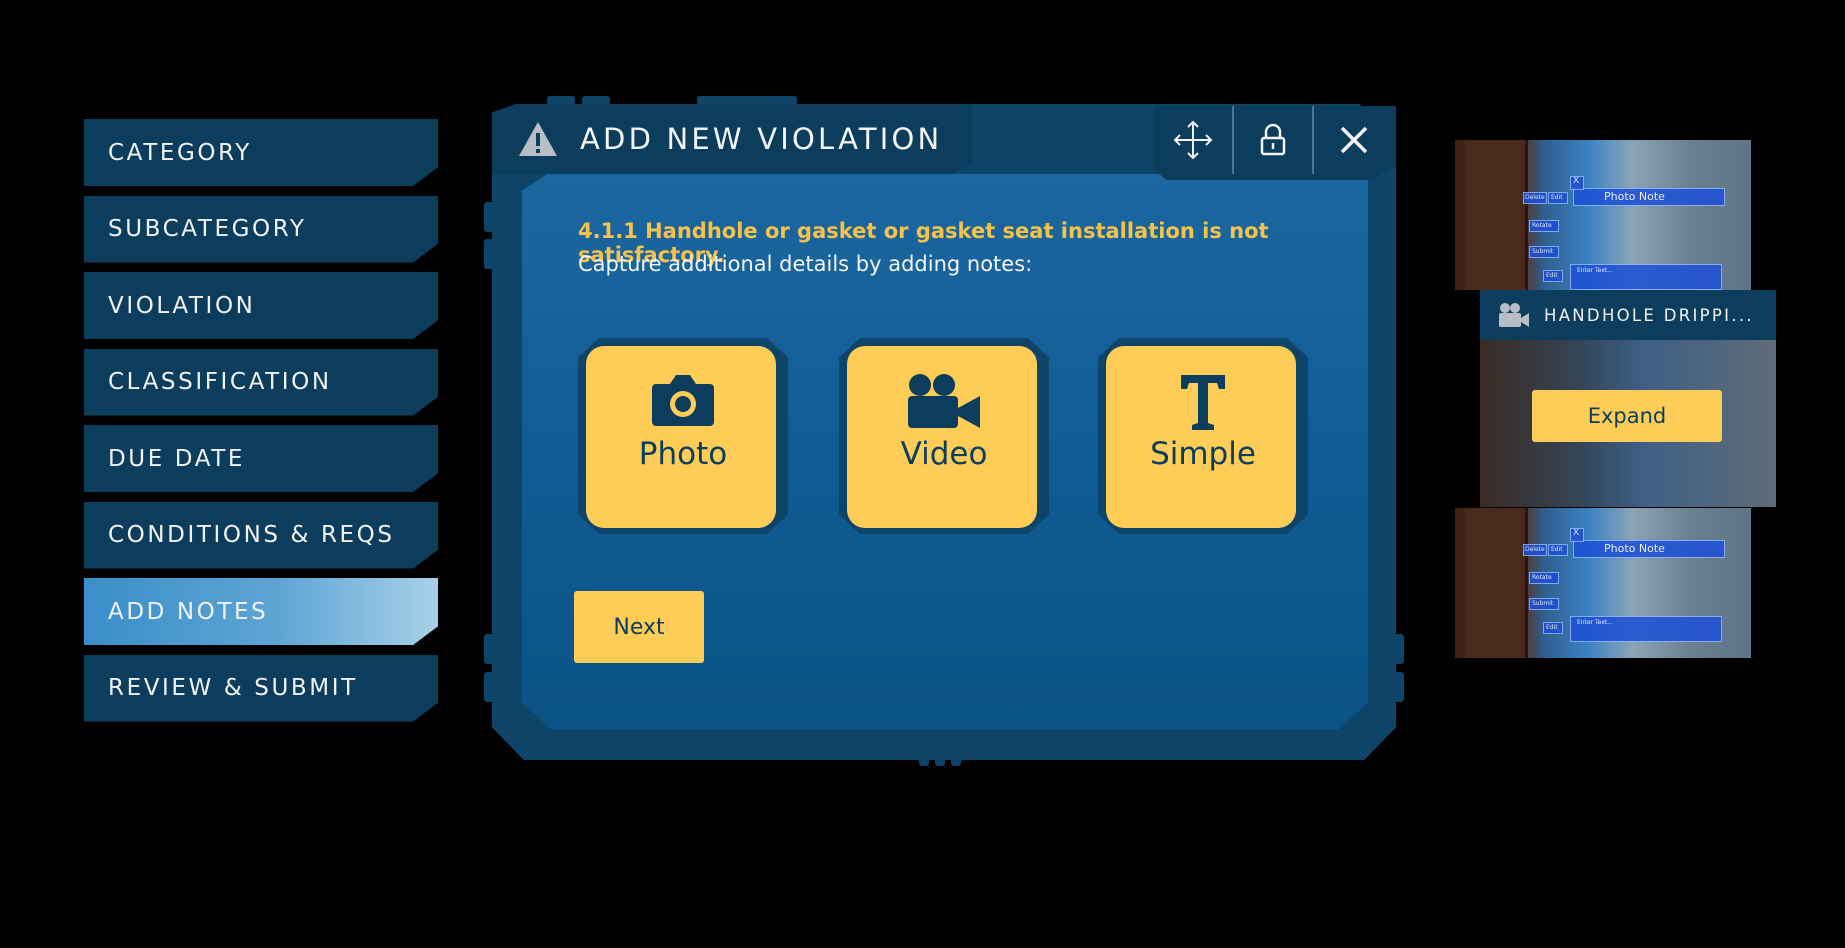 This screenshot has height=948, width=1845. Describe the element at coordinates (261, 535) in the screenshot. I see `step-conditions-reqs: CONDITIONS & REQS` at that location.